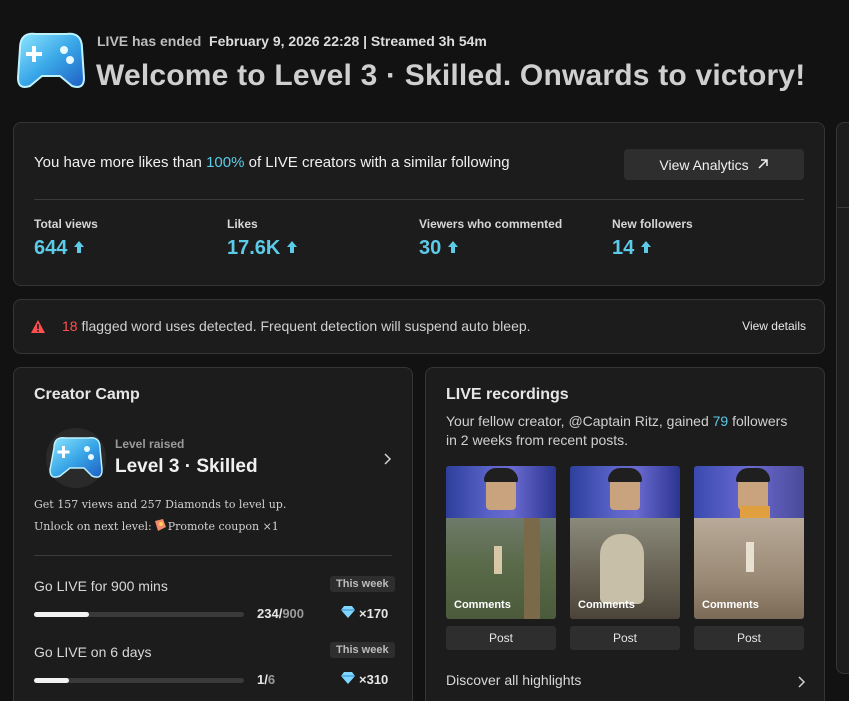 The width and height of the screenshot is (849, 701). I want to click on creator-camp-title: Creator Camp, so click(87, 394).